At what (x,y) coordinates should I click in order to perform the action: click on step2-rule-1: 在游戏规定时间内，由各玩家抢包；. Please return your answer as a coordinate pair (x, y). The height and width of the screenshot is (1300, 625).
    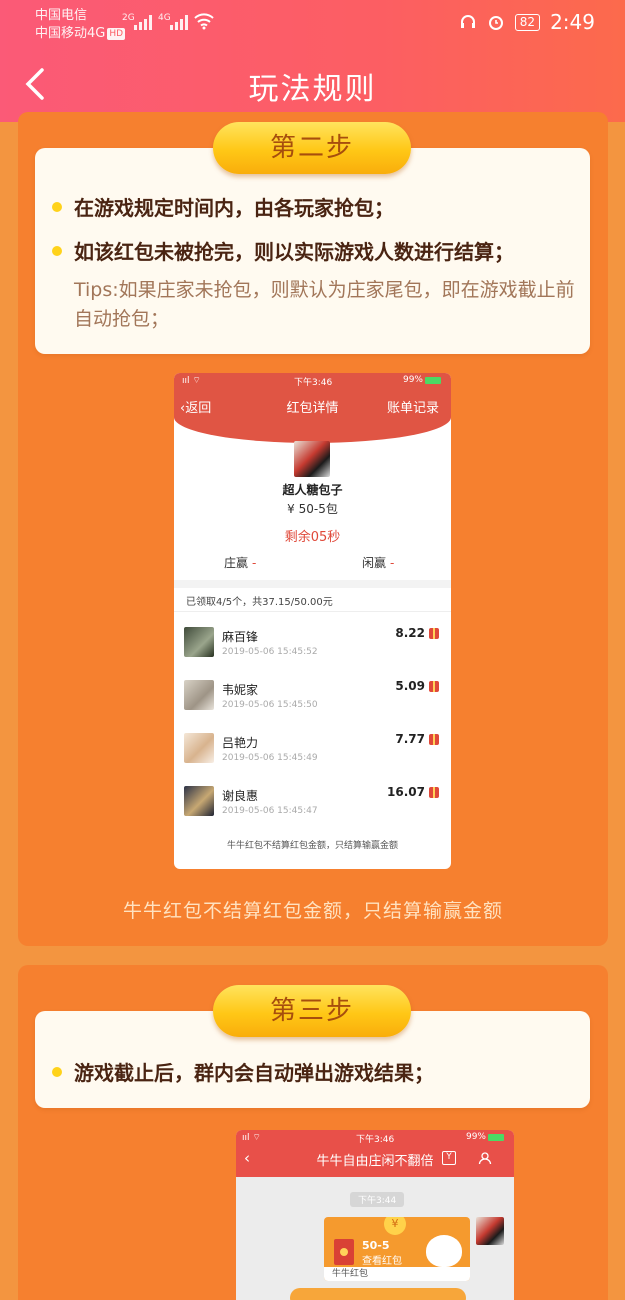
    Looking at the image, I should click on (223, 206).